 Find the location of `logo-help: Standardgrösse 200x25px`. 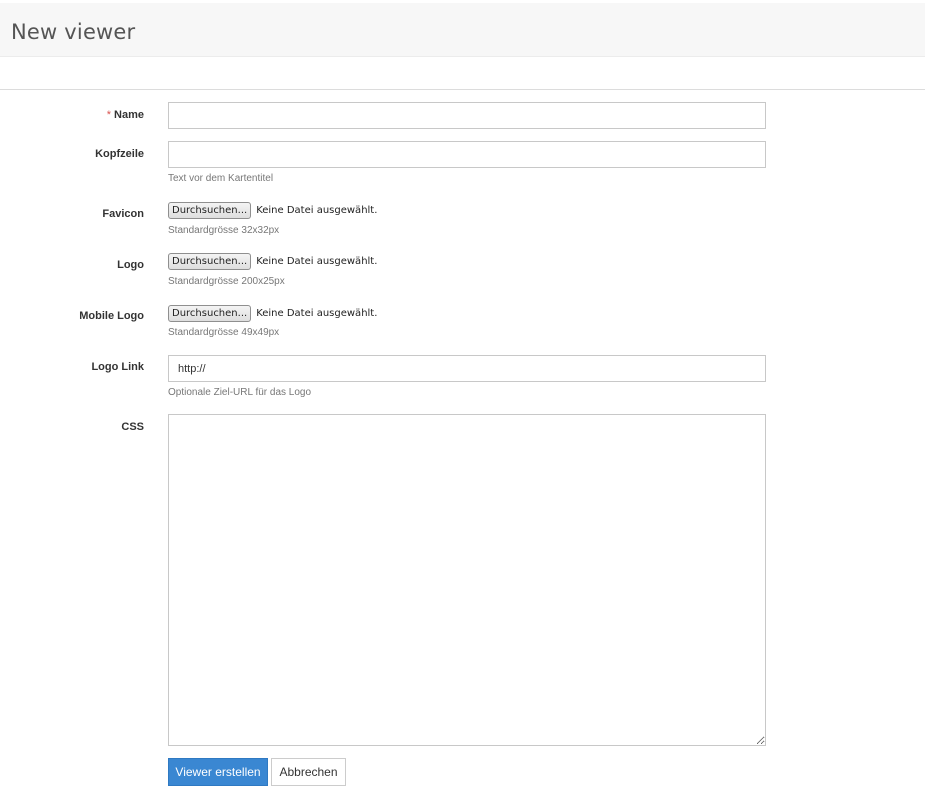

logo-help: Standardgrösse 200x25px is located at coordinates (226, 281).